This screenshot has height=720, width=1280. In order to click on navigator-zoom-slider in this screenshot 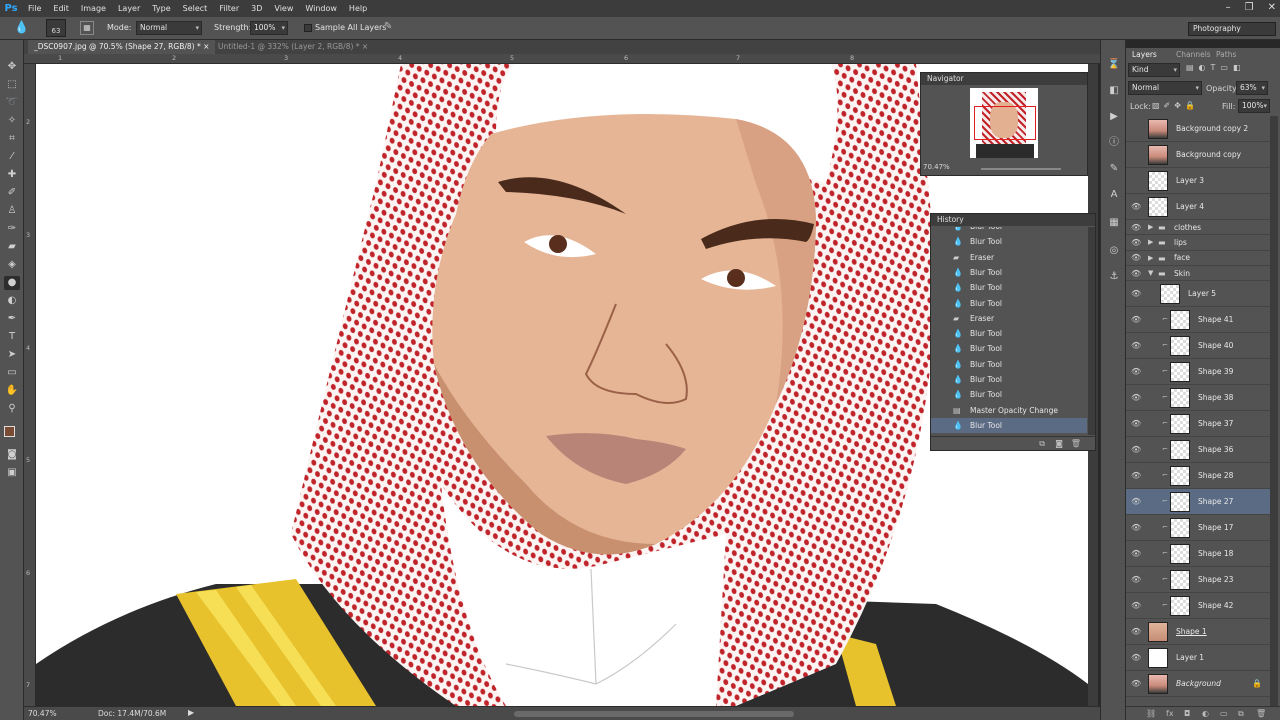, I will do `click(1021, 169)`.